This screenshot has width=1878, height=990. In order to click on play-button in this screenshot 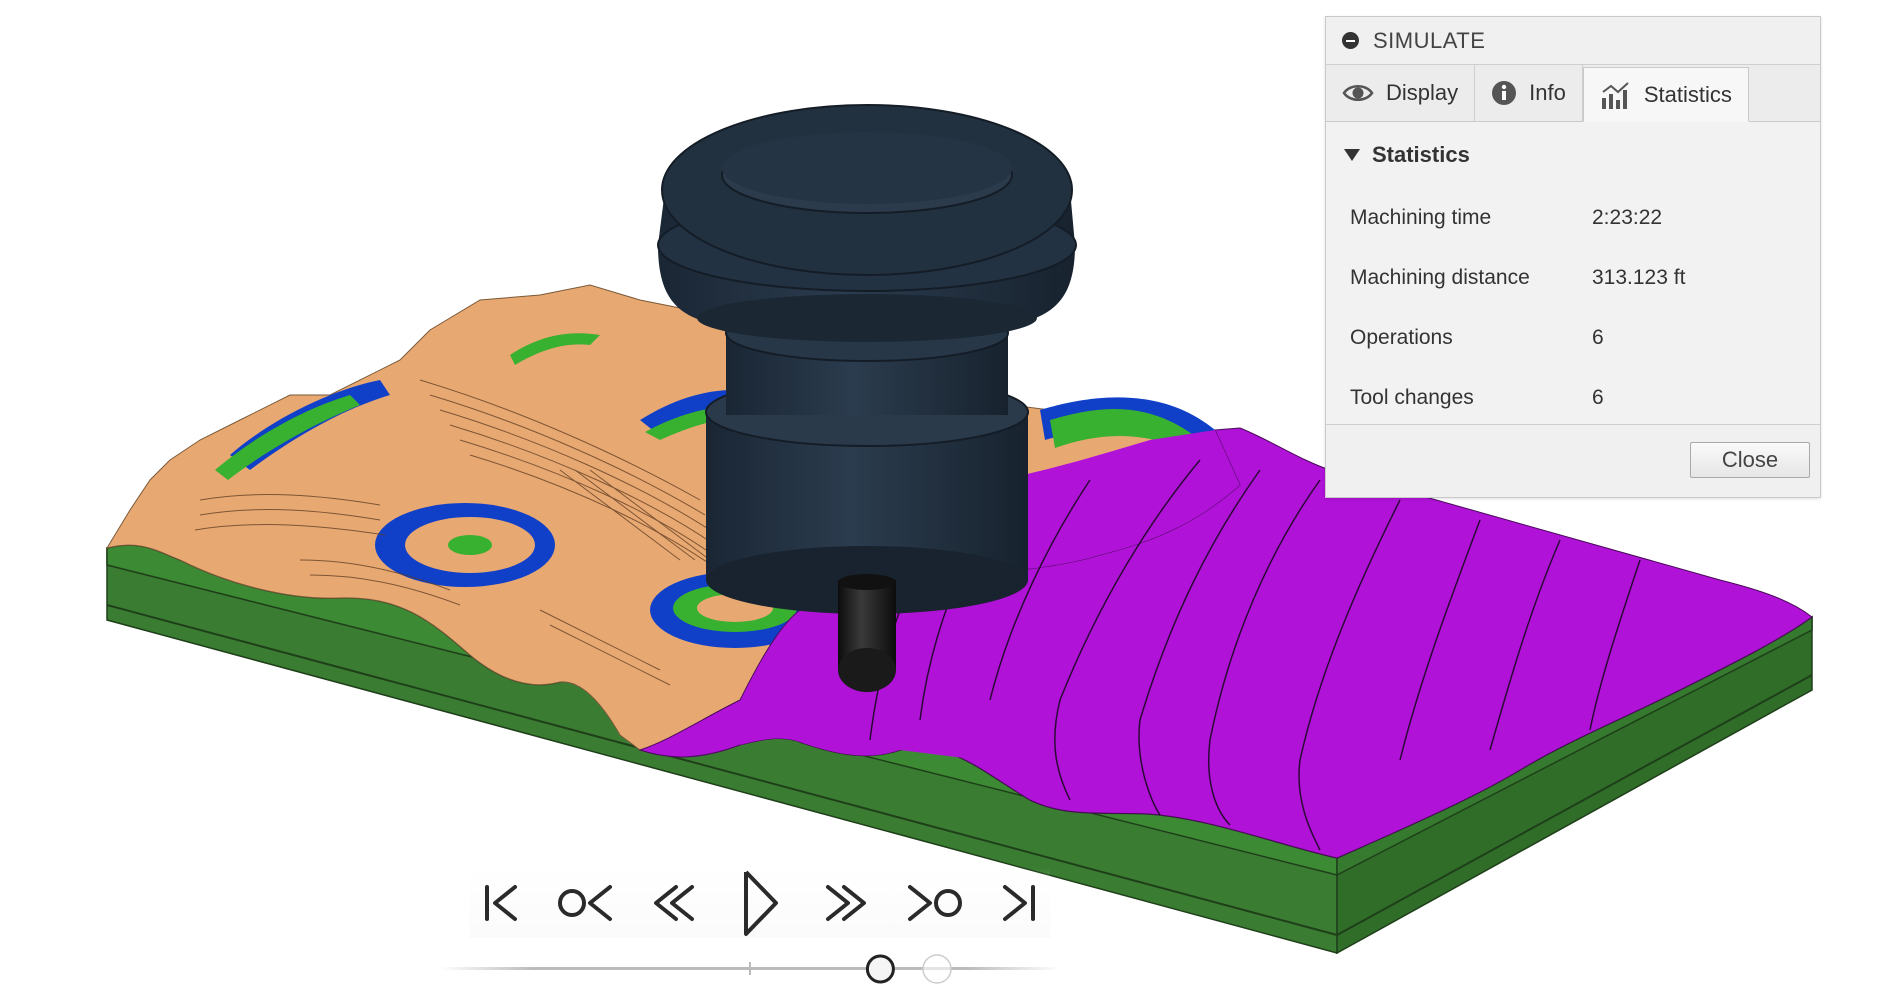, I will do `click(760, 903)`.